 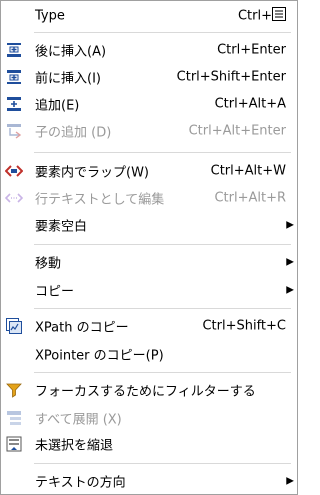 What do you see at coordinates (61, 227) in the screenshot?
I see `element-blank-label: 要素空白` at bounding box center [61, 227].